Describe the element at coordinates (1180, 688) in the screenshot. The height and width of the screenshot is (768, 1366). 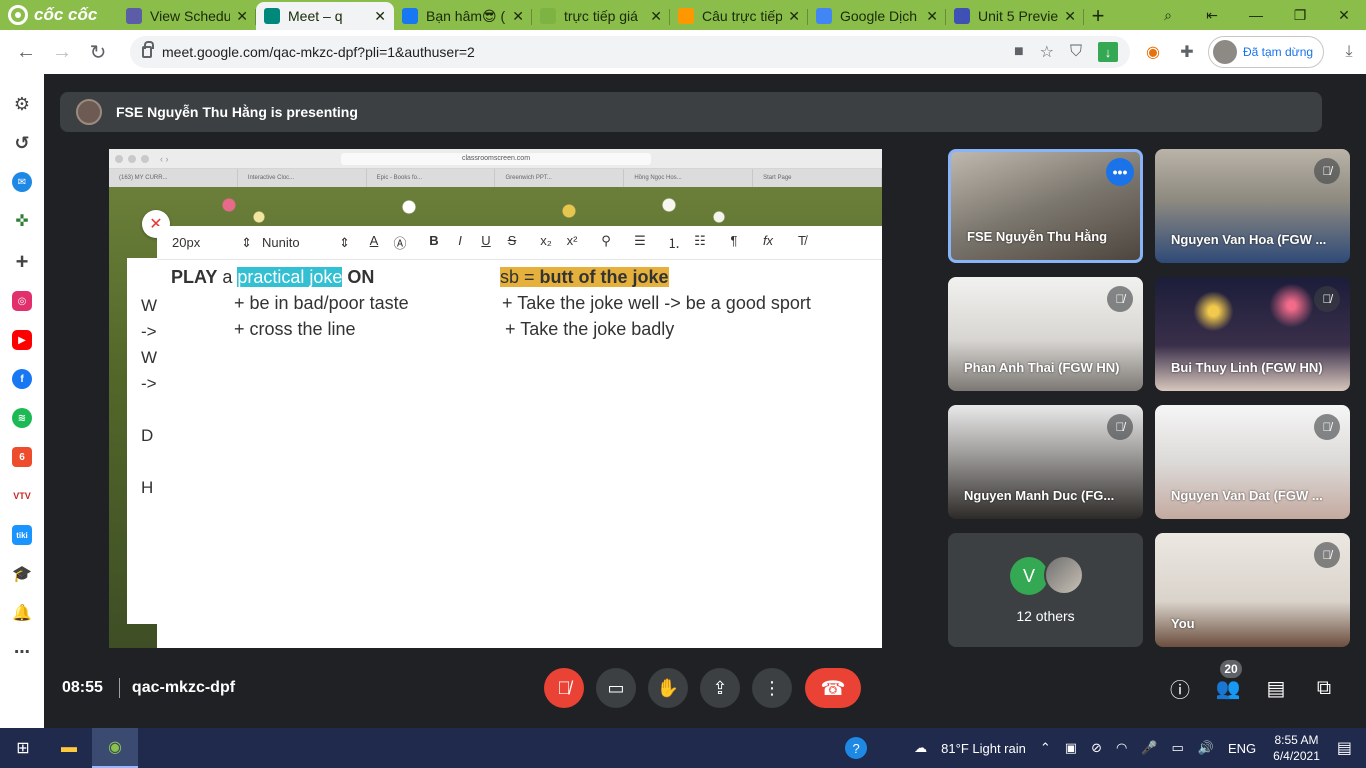
I see `meeting-details-icon: ⓘ` at that location.